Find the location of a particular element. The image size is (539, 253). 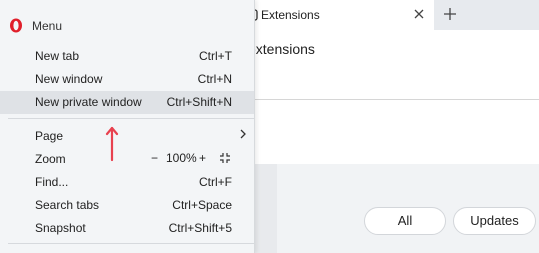

tab-extensions: Extensions is located at coordinates (332, 15).